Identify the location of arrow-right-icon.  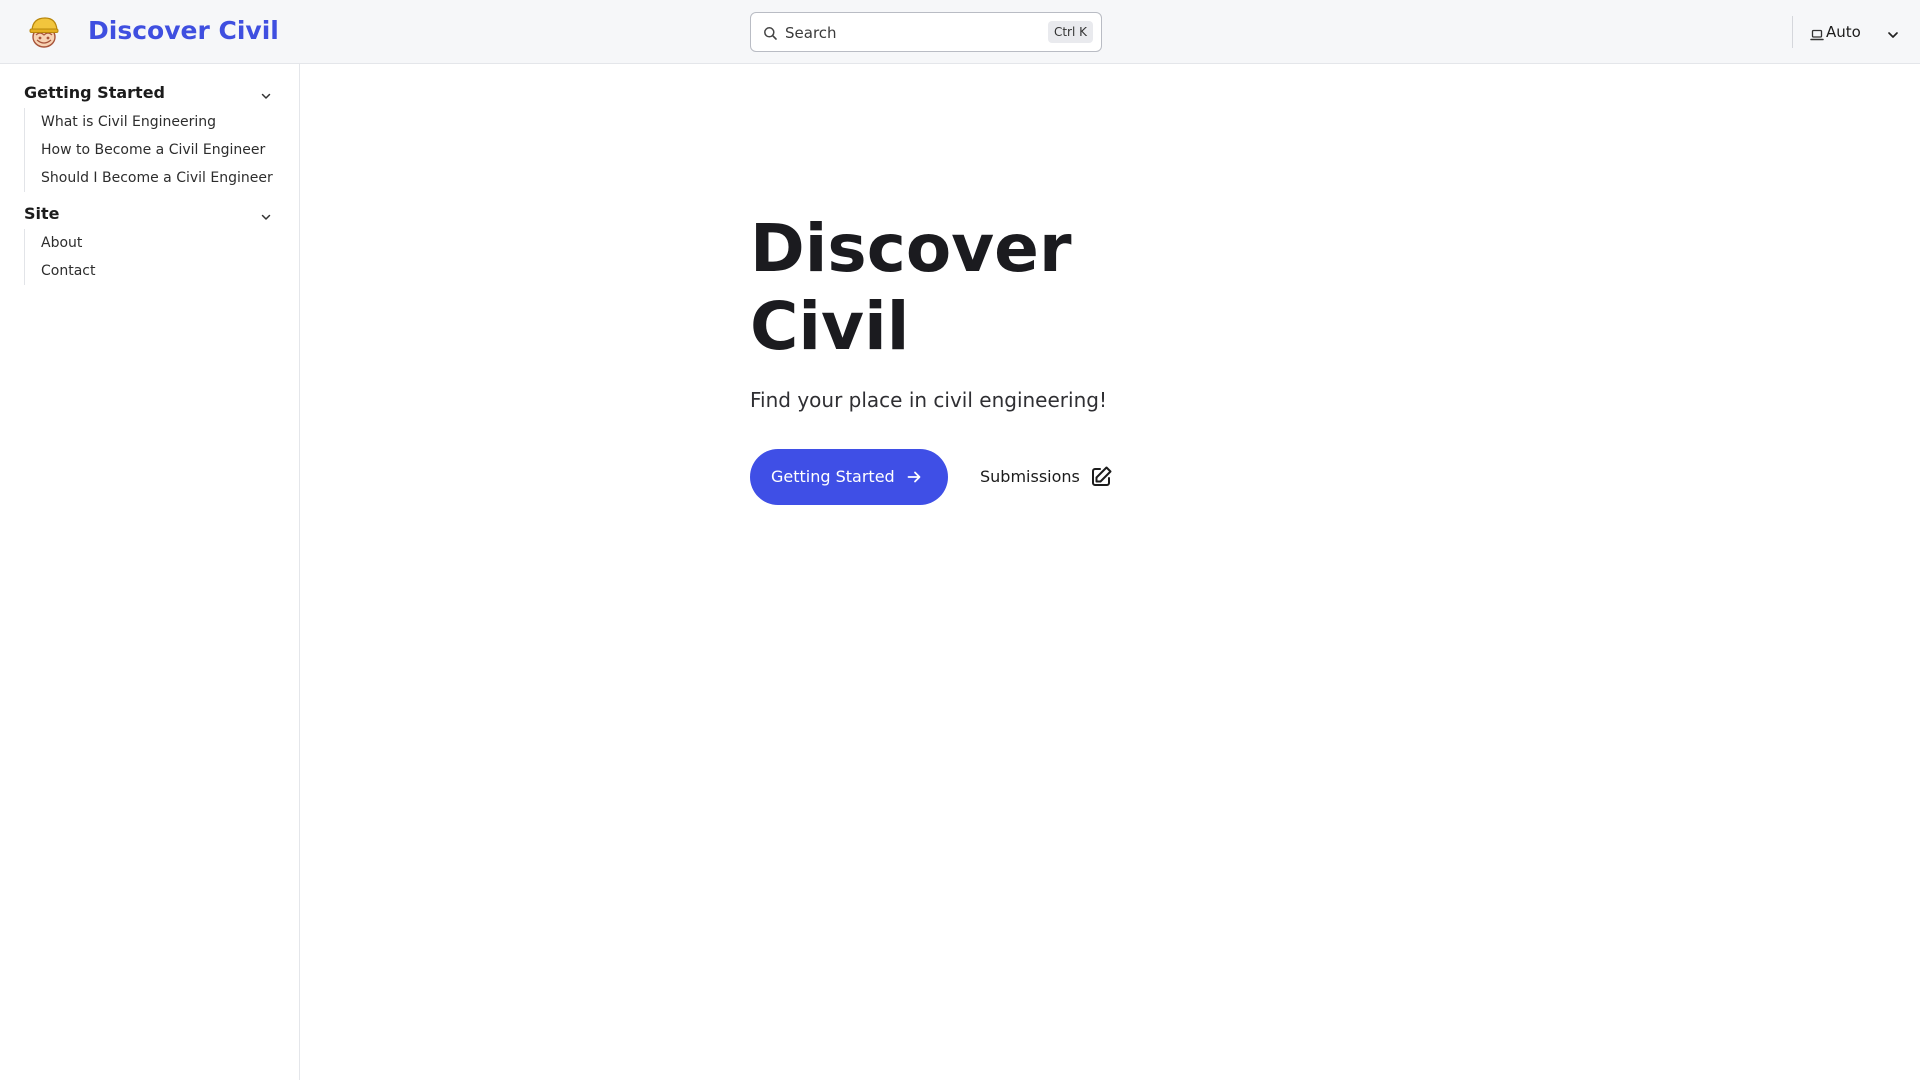
(914, 477).